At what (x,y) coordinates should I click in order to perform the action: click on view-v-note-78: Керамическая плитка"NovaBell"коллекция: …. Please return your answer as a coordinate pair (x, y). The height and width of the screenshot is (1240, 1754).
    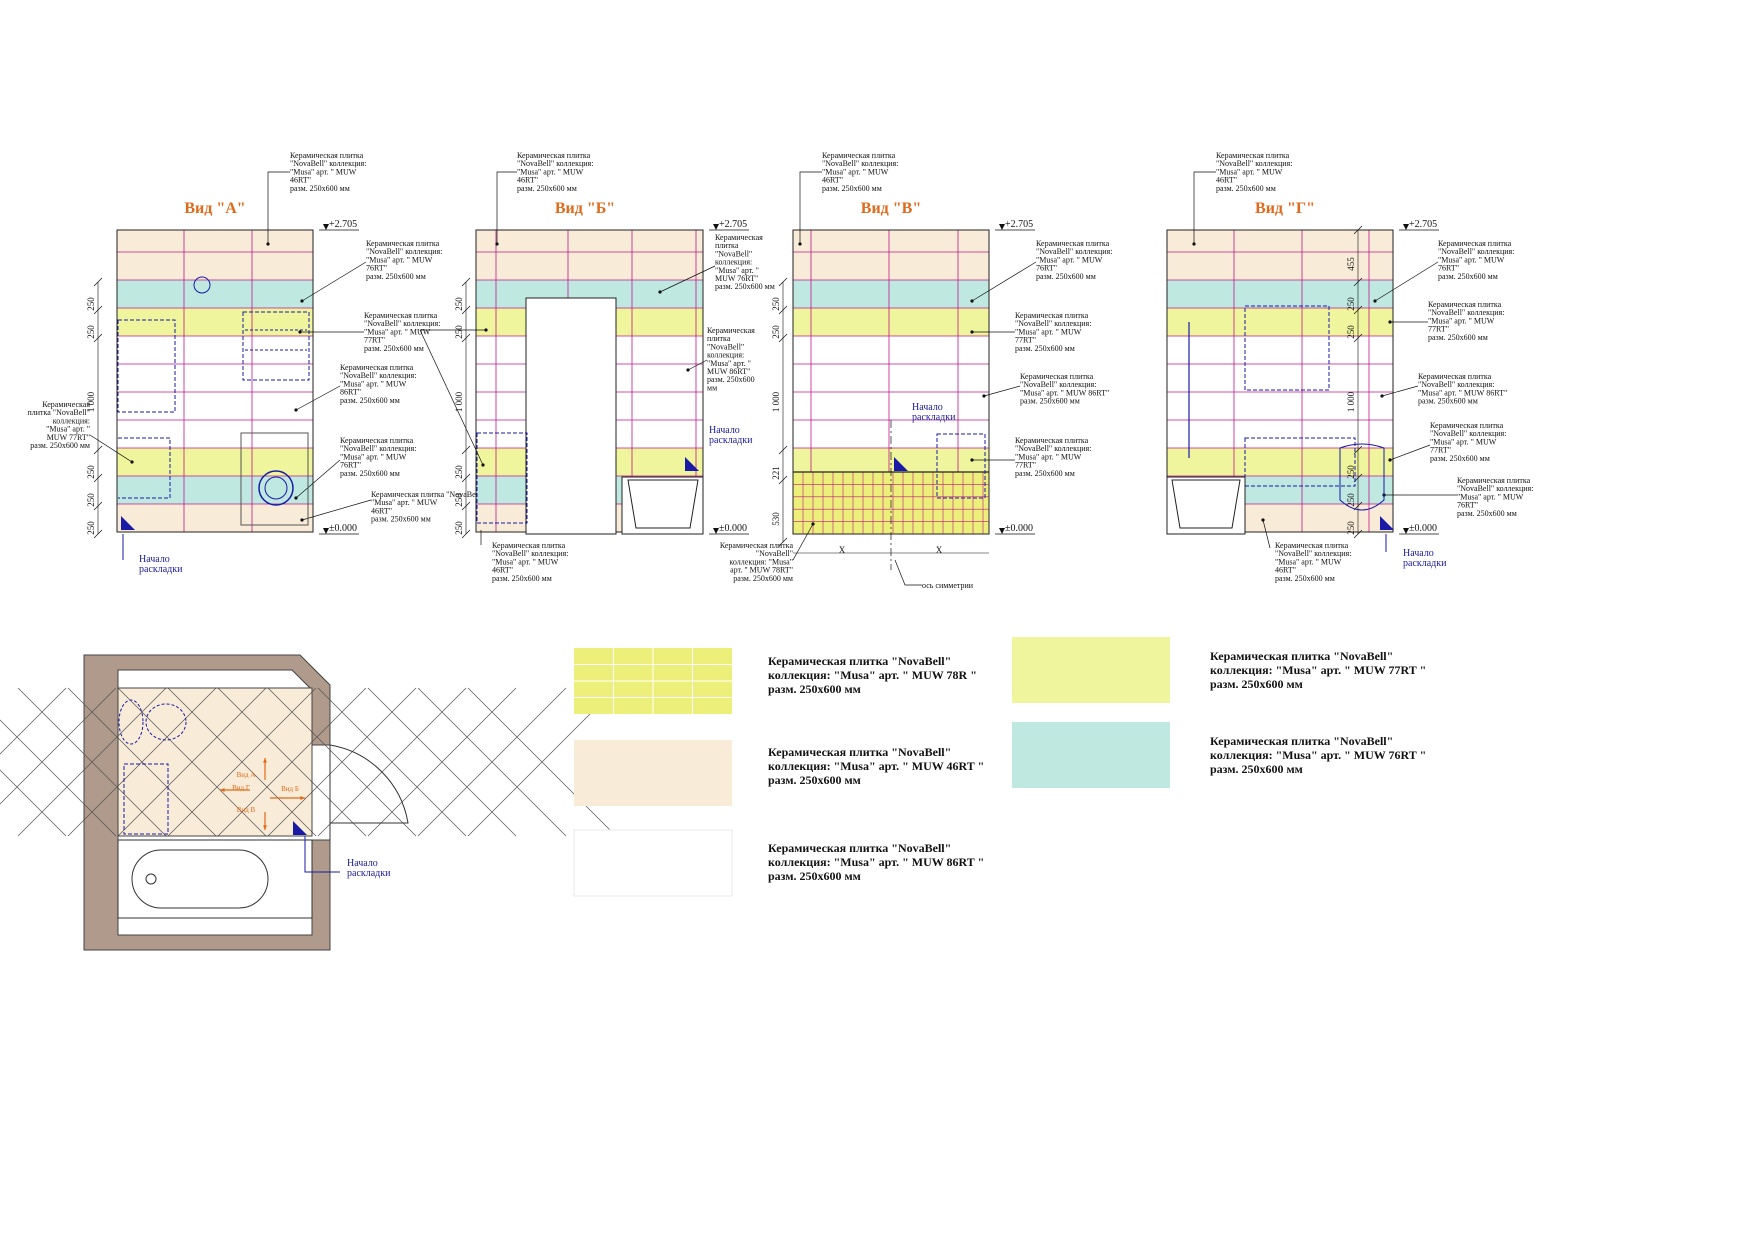
    Looking at the image, I should click on (757, 562).